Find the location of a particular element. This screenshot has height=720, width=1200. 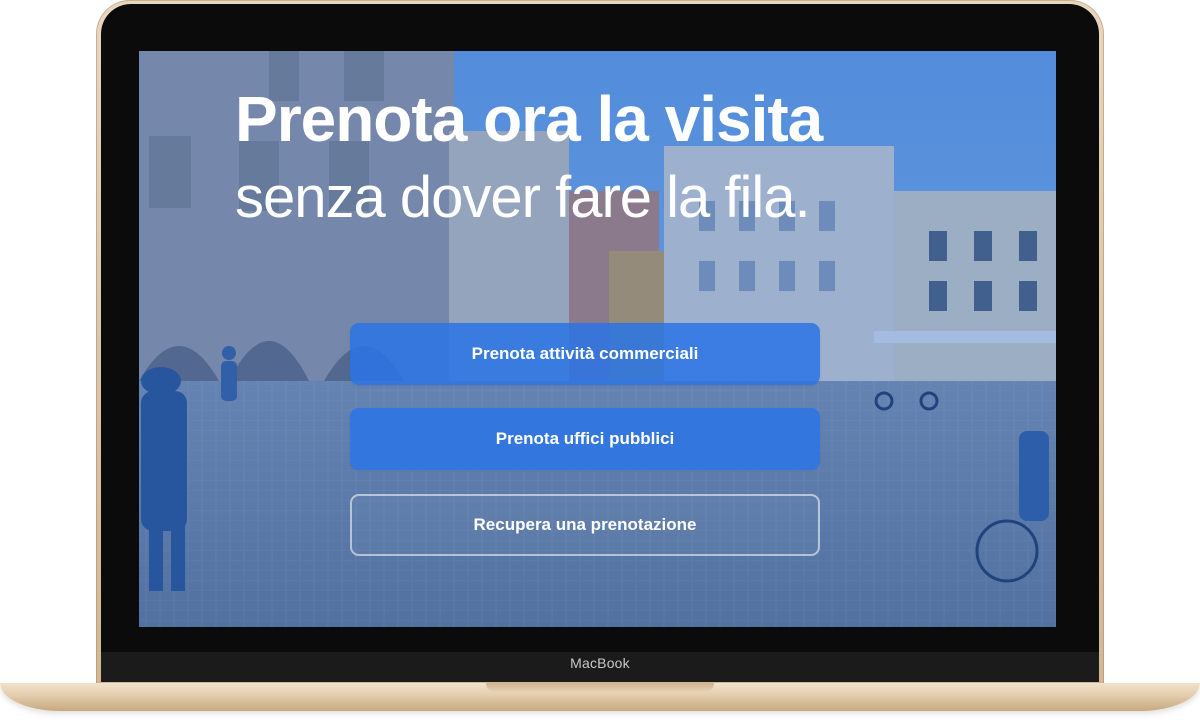

book-public-offices-button: Prenota uffici pubblici is located at coordinates (585, 439).